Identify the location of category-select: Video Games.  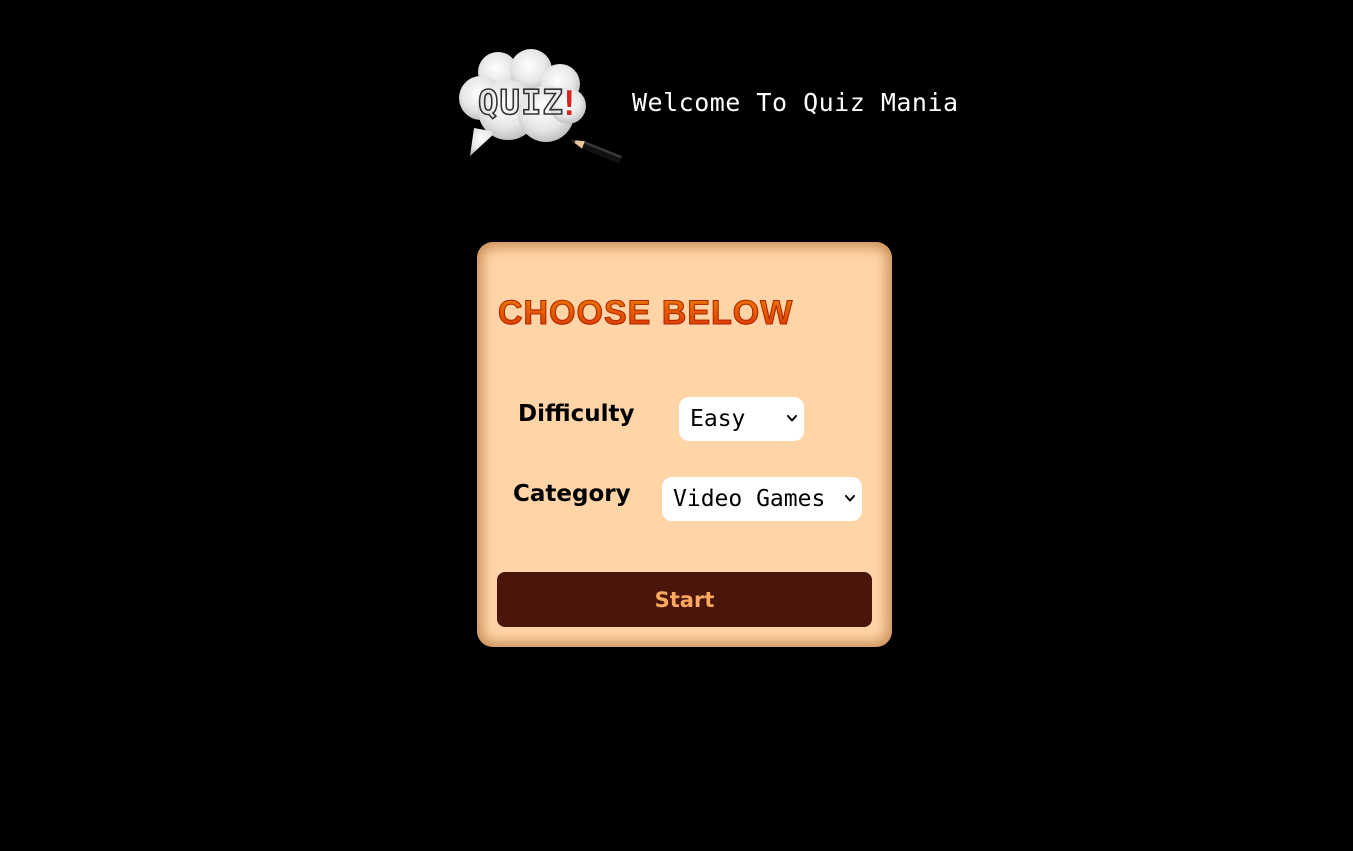
(762, 499).